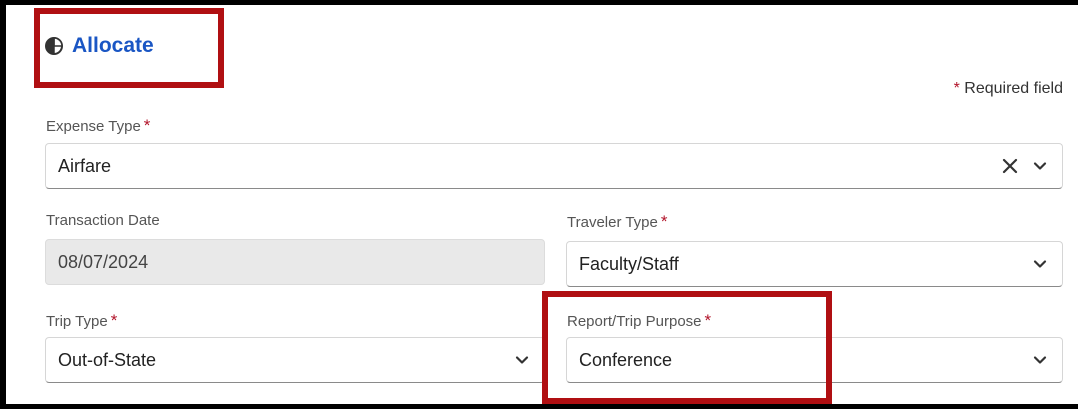 Image resolution: width=1078 pixels, height=409 pixels. Describe the element at coordinates (539, 2) in the screenshot. I see `frame-border-top` at that location.